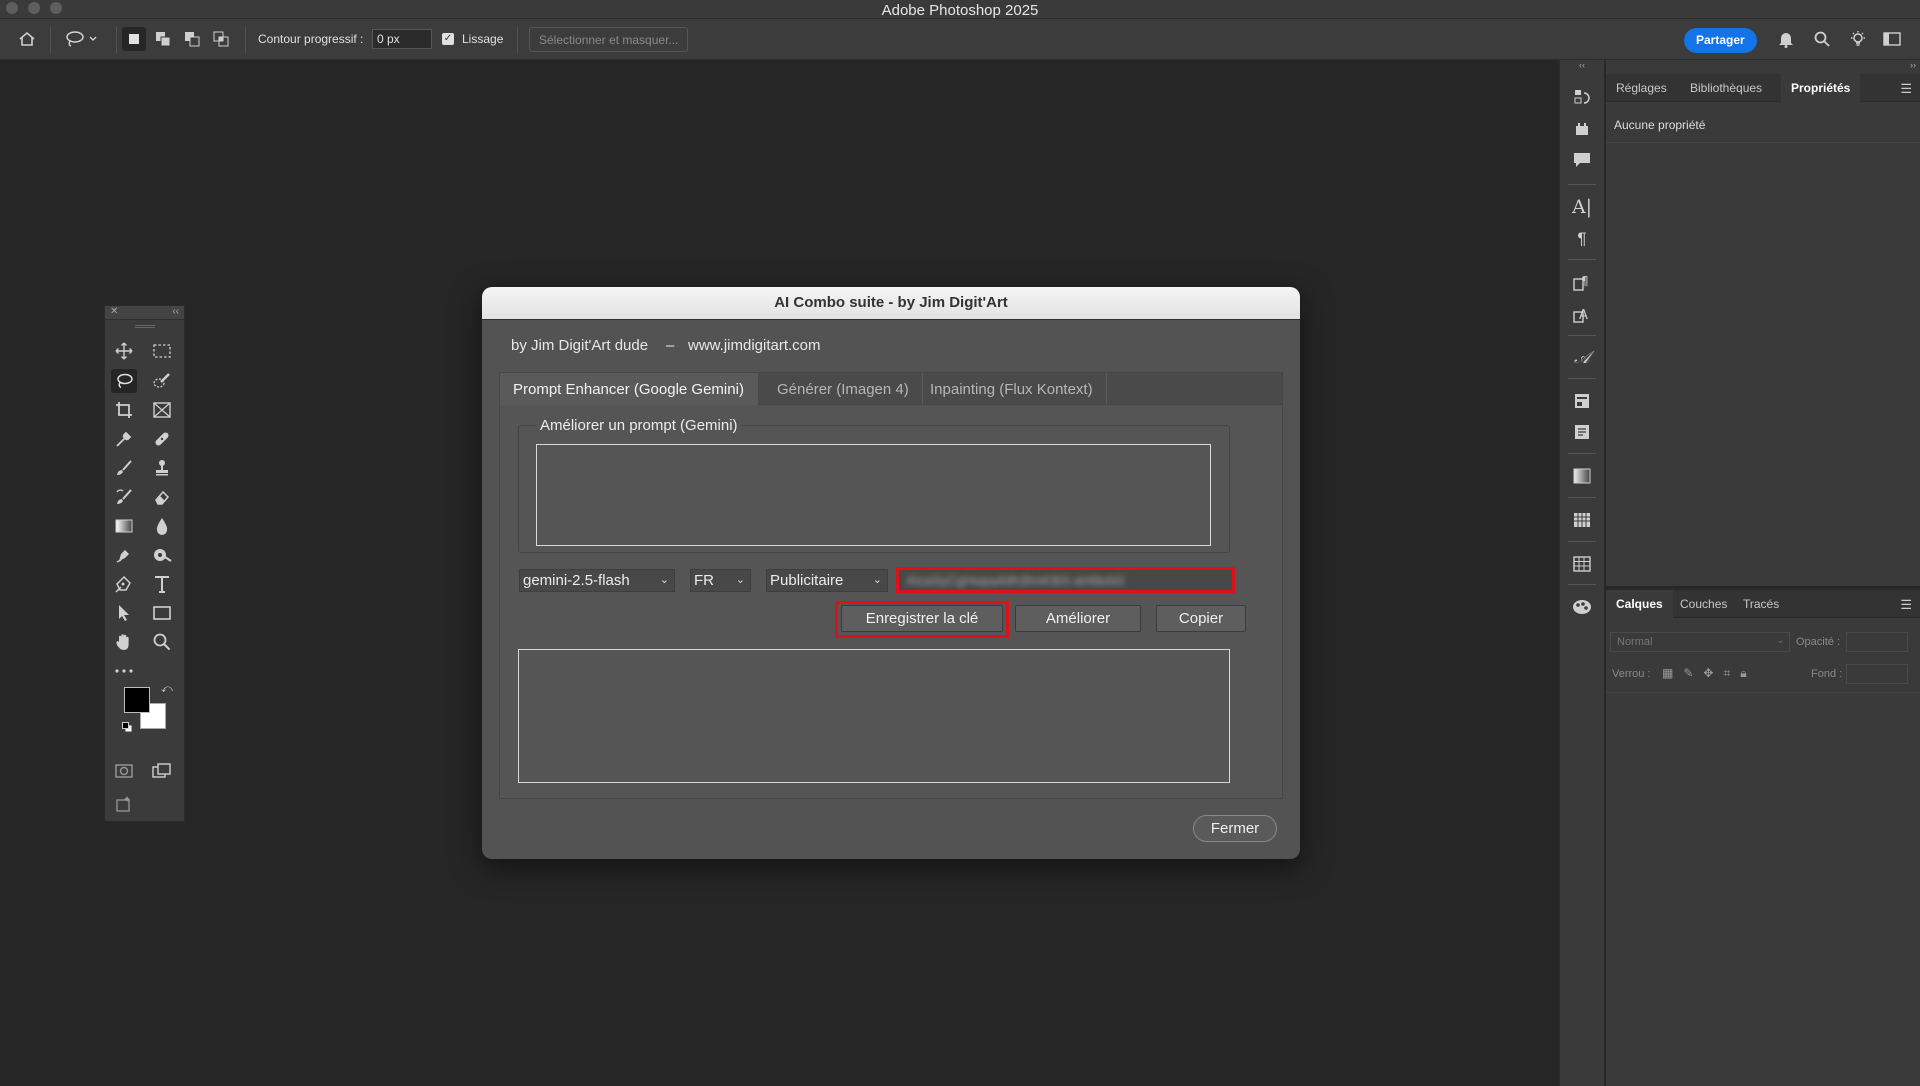 The image size is (1920, 1086). What do you see at coordinates (1582, 239) in the screenshot?
I see `paragraph-panel-icon: ¶` at bounding box center [1582, 239].